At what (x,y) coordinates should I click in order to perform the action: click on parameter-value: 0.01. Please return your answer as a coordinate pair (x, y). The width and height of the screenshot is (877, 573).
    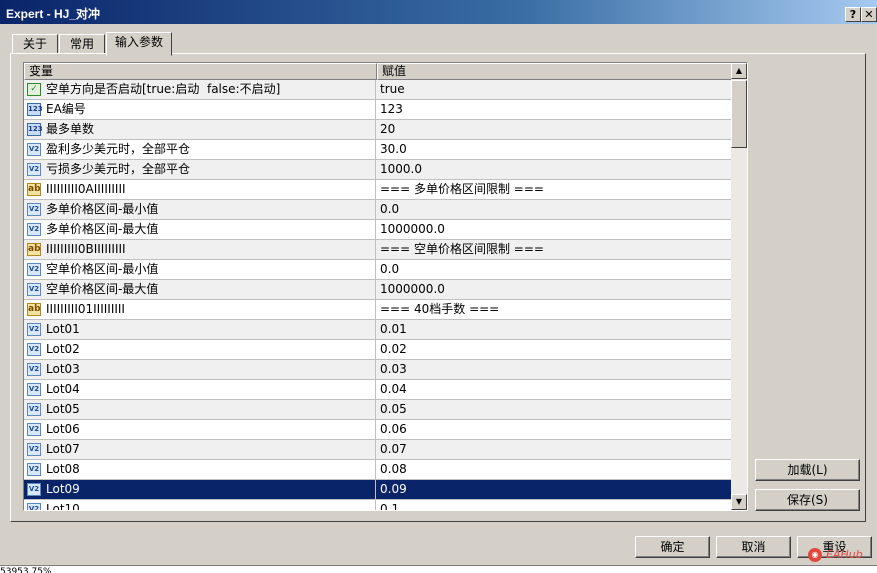
    Looking at the image, I should click on (393, 329).